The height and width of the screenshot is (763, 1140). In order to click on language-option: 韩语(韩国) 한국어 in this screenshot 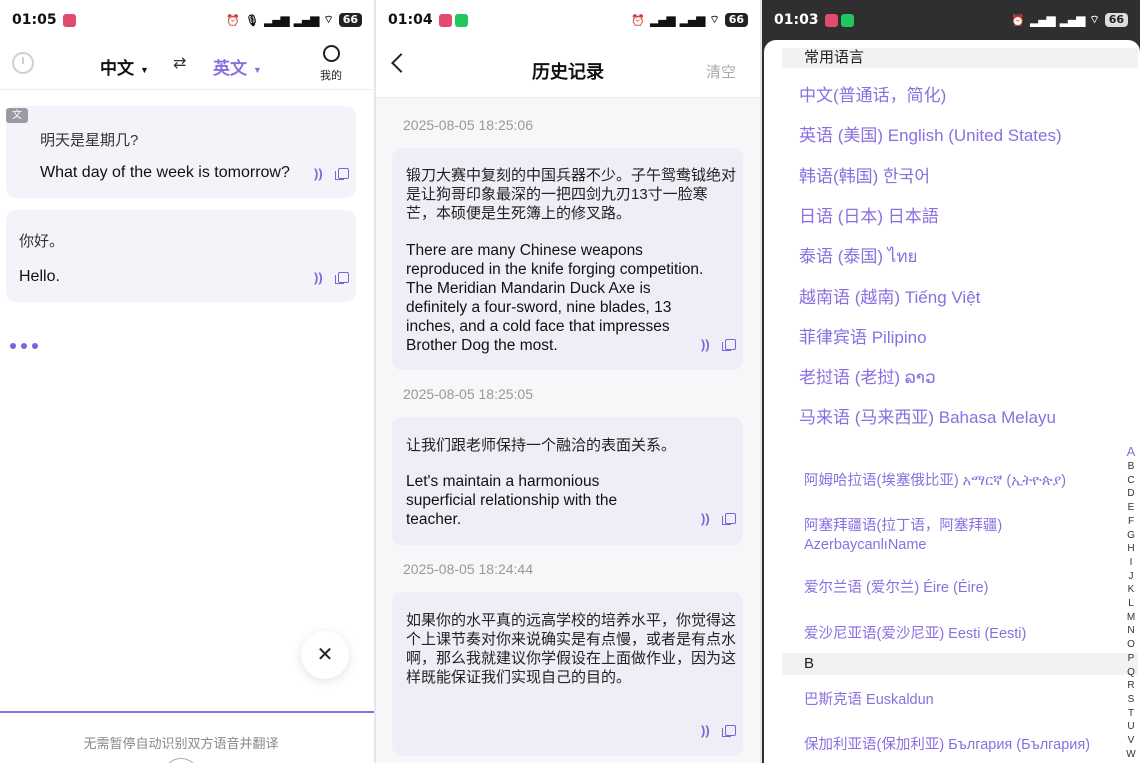, I will do `click(864, 174)`.